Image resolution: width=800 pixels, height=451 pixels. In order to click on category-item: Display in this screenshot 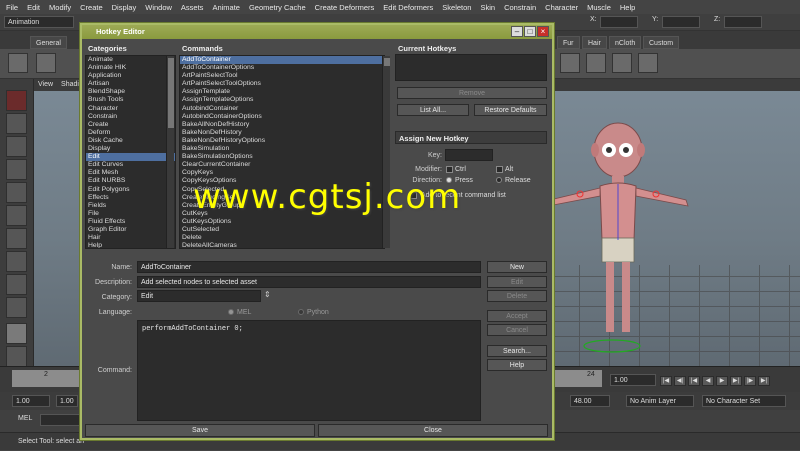, I will do `click(130, 149)`.